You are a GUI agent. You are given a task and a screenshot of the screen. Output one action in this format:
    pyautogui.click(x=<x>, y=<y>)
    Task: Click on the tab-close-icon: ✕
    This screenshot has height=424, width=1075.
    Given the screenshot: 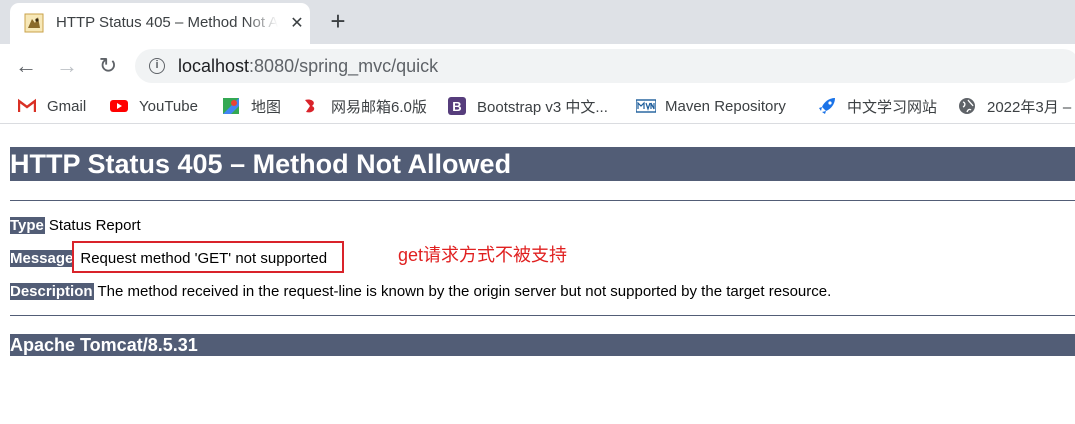 What is the action you would take?
    pyautogui.click(x=297, y=24)
    